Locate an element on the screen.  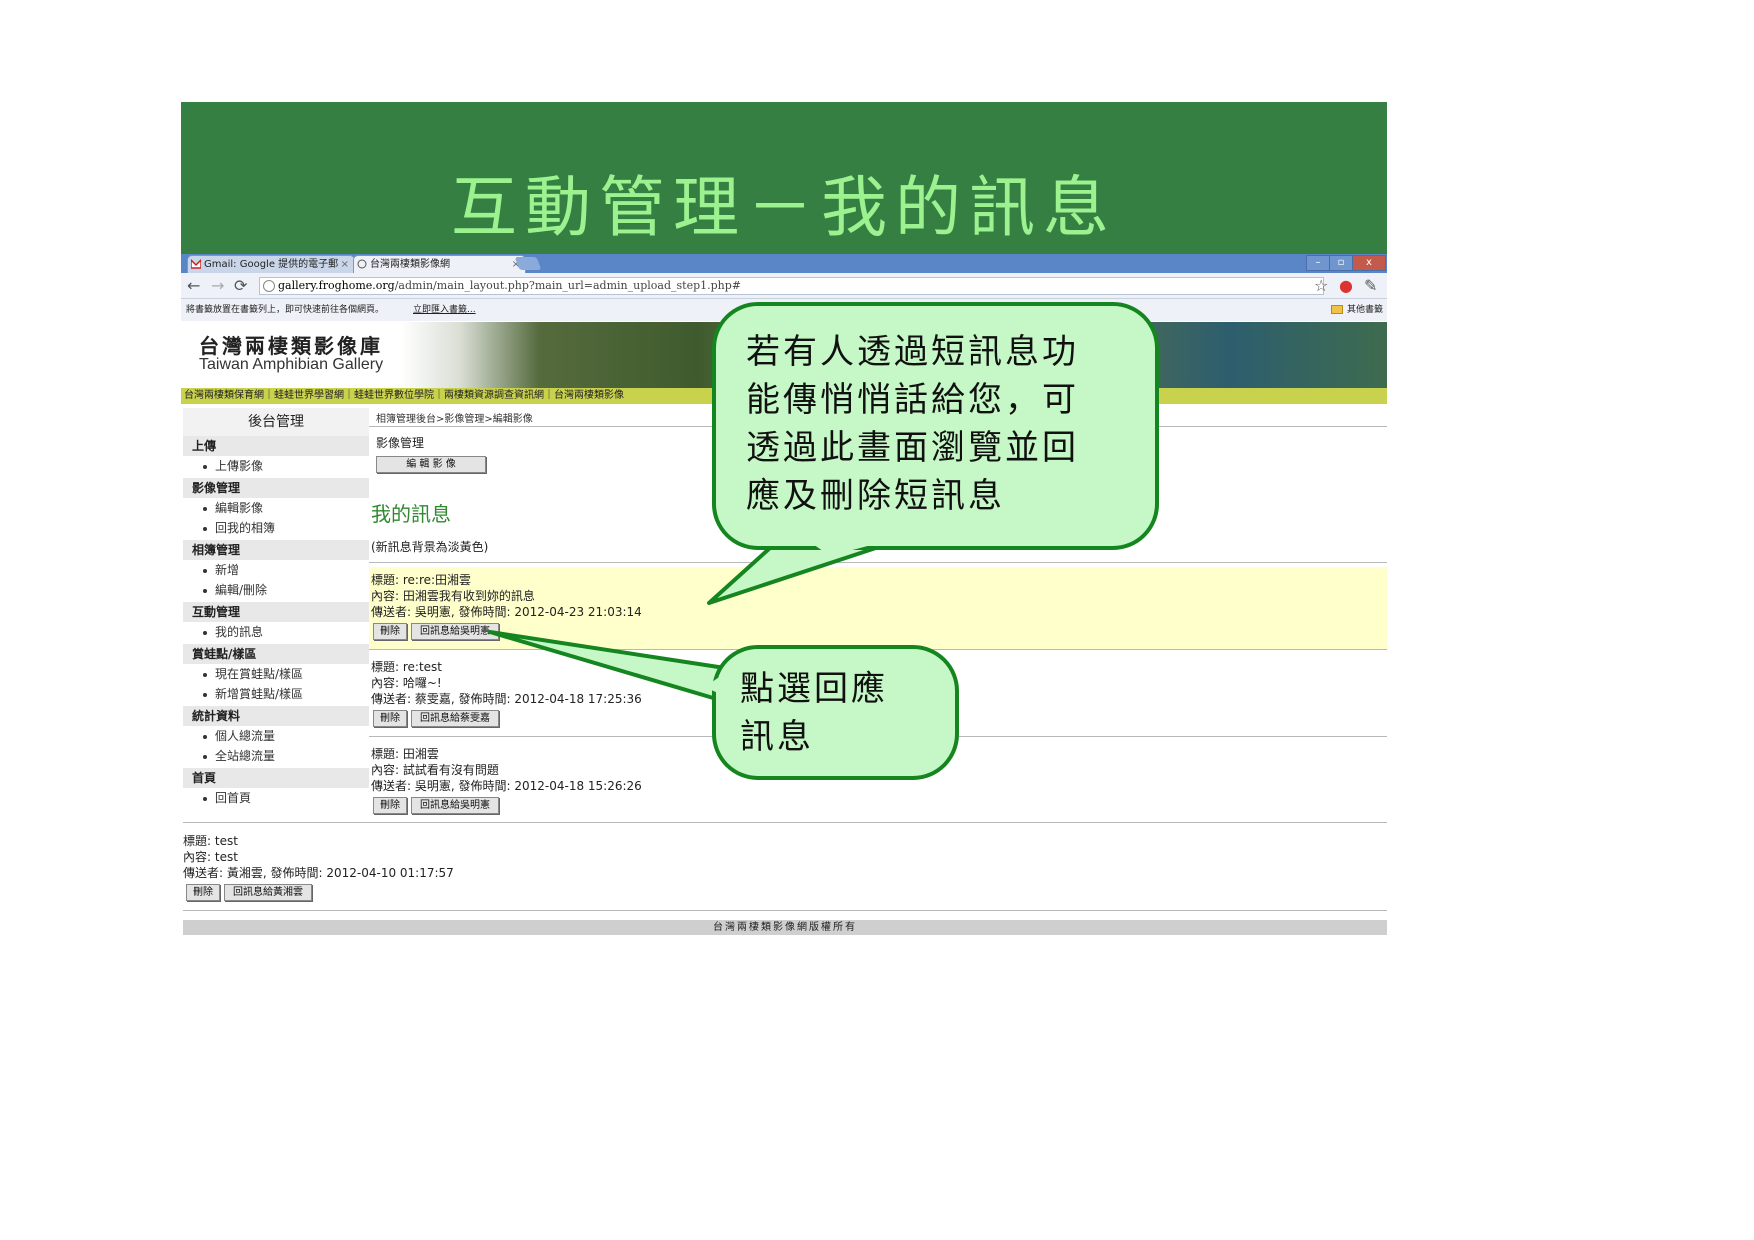
top-tail-joint is located at coordinates (845, 545).